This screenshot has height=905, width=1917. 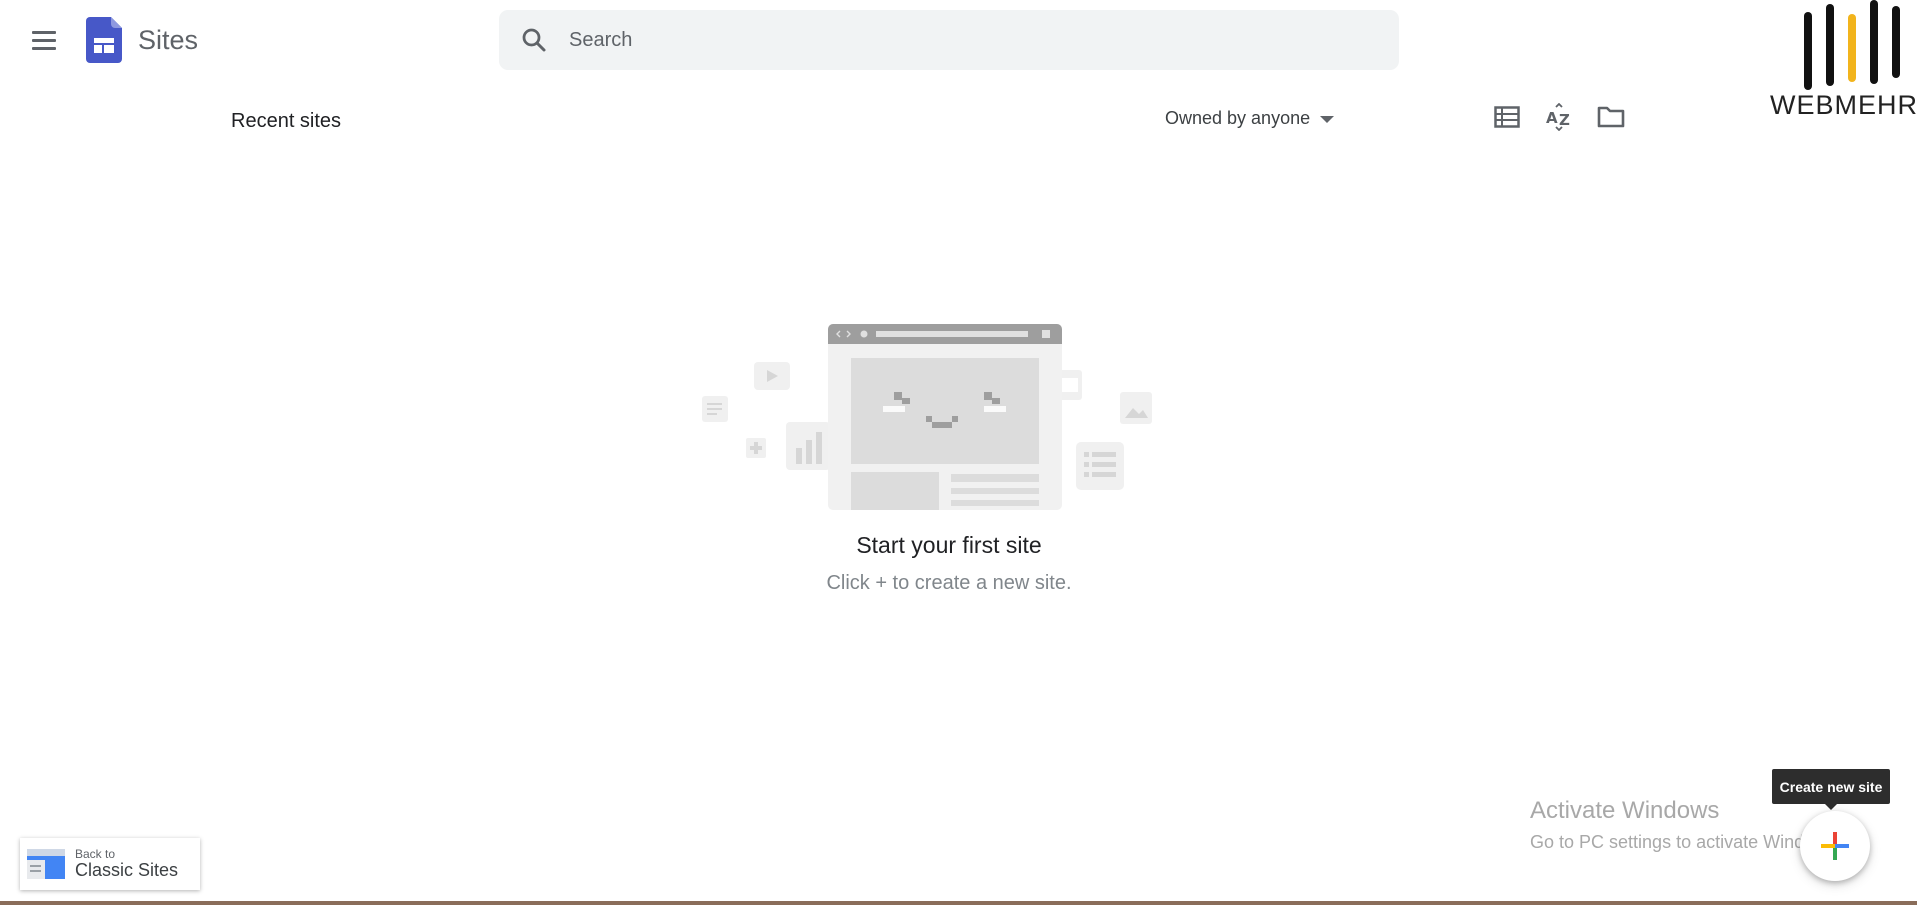 I want to click on search-input, so click(x=974, y=40).